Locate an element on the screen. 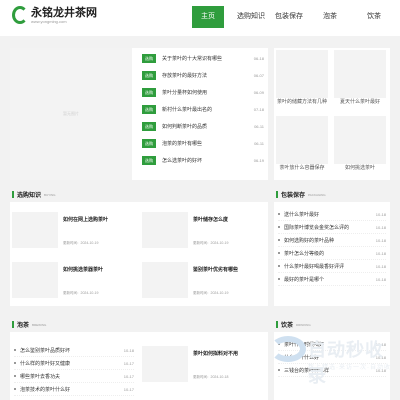 The image size is (400, 400). watermark-subtitle: 数上精选·来访一次·自动收录 is located at coordinates (349, 372).